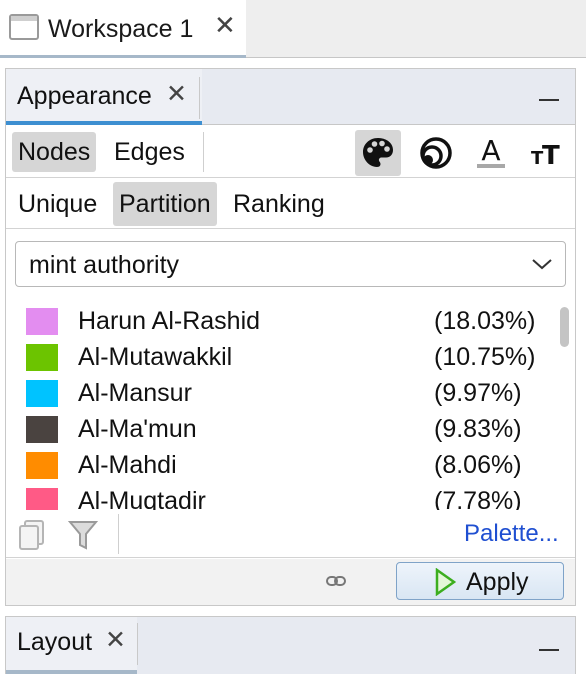 Image resolution: width=586 pixels, height=674 pixels. What do you see at coordinates (104, 265) in the screenshot?
I see `attribute-dropdown-value: mint authority` at bounding box center [104, 265].